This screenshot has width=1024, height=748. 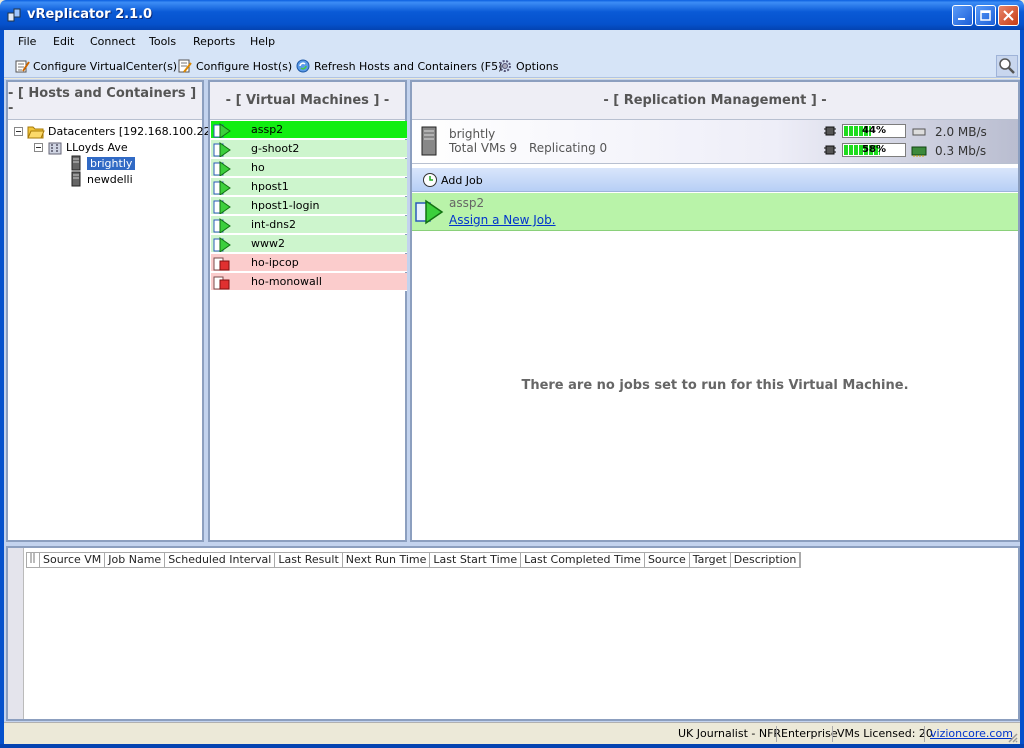 What do you see at coordinates (101, 179) in the screenshot?
I see `tree-host-newdelli: newdelli` at bounding box center [101, 179].